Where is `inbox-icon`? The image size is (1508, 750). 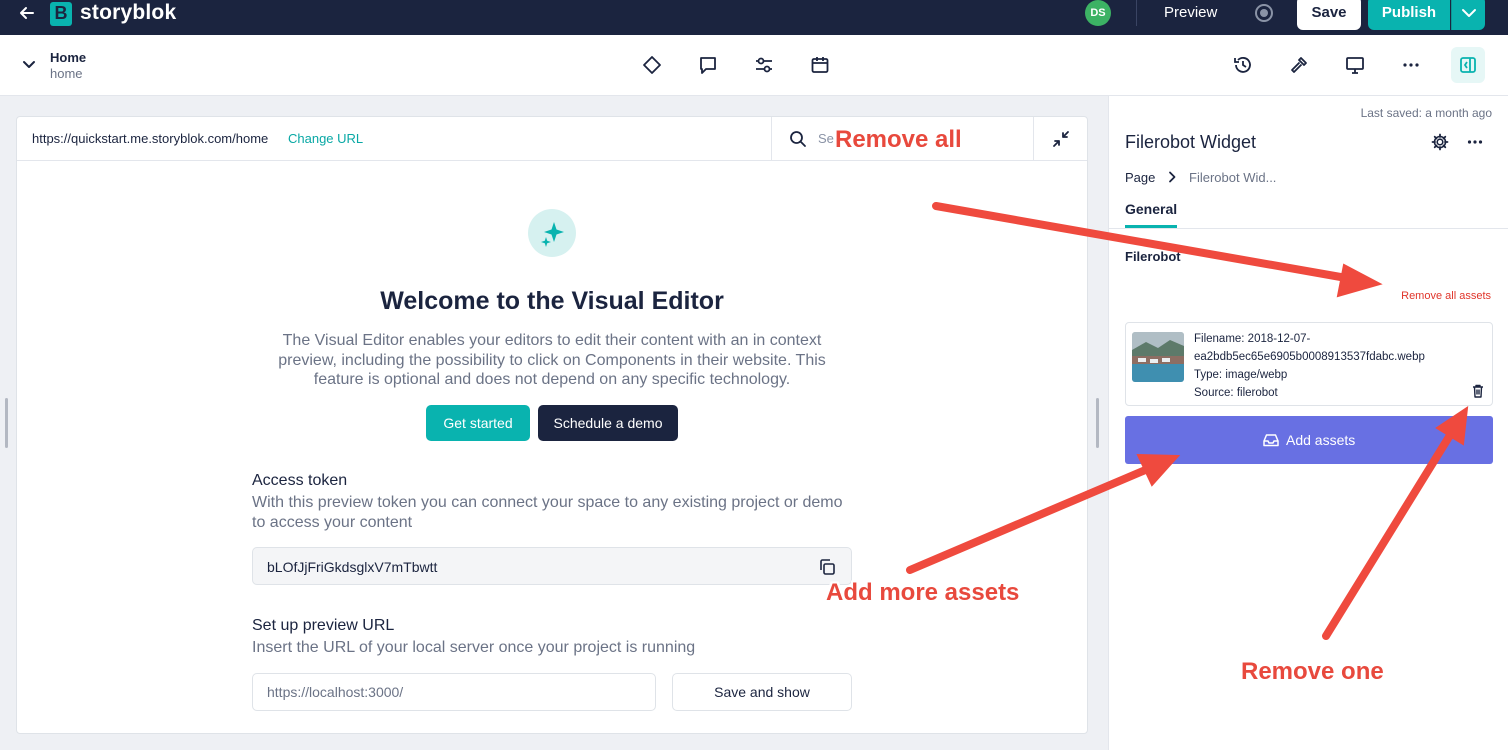 inbox-icon is located at coordinates (1271, 440).